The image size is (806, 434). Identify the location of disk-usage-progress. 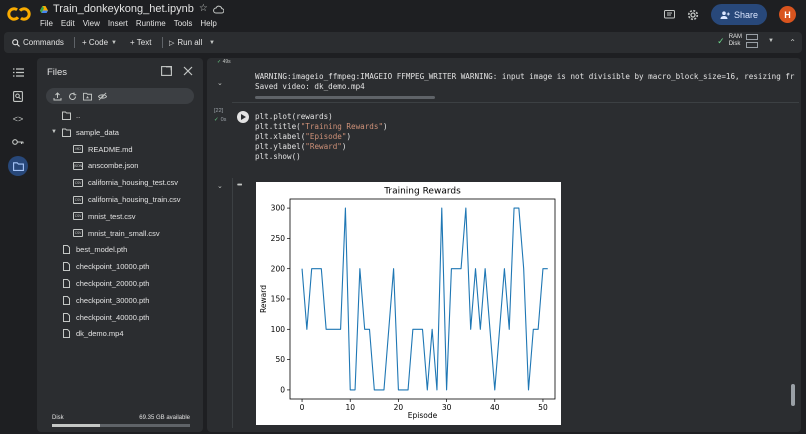
(121, 425).